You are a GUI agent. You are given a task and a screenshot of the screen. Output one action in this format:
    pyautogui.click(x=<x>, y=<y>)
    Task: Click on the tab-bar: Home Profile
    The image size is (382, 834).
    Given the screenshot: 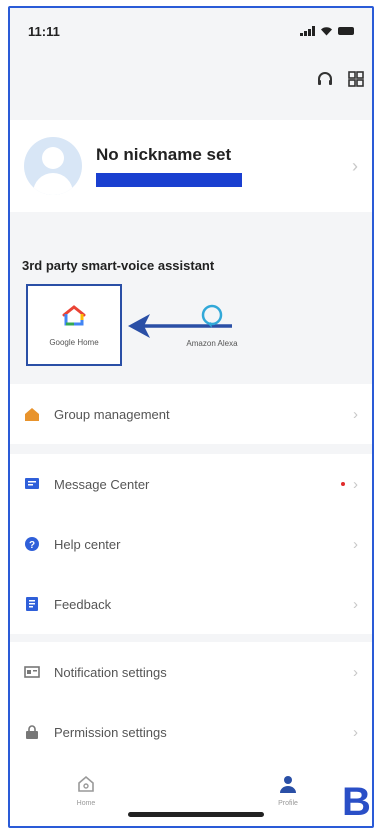 What is the action you would take?
    pyautogui.click(x=191, y=791)
    